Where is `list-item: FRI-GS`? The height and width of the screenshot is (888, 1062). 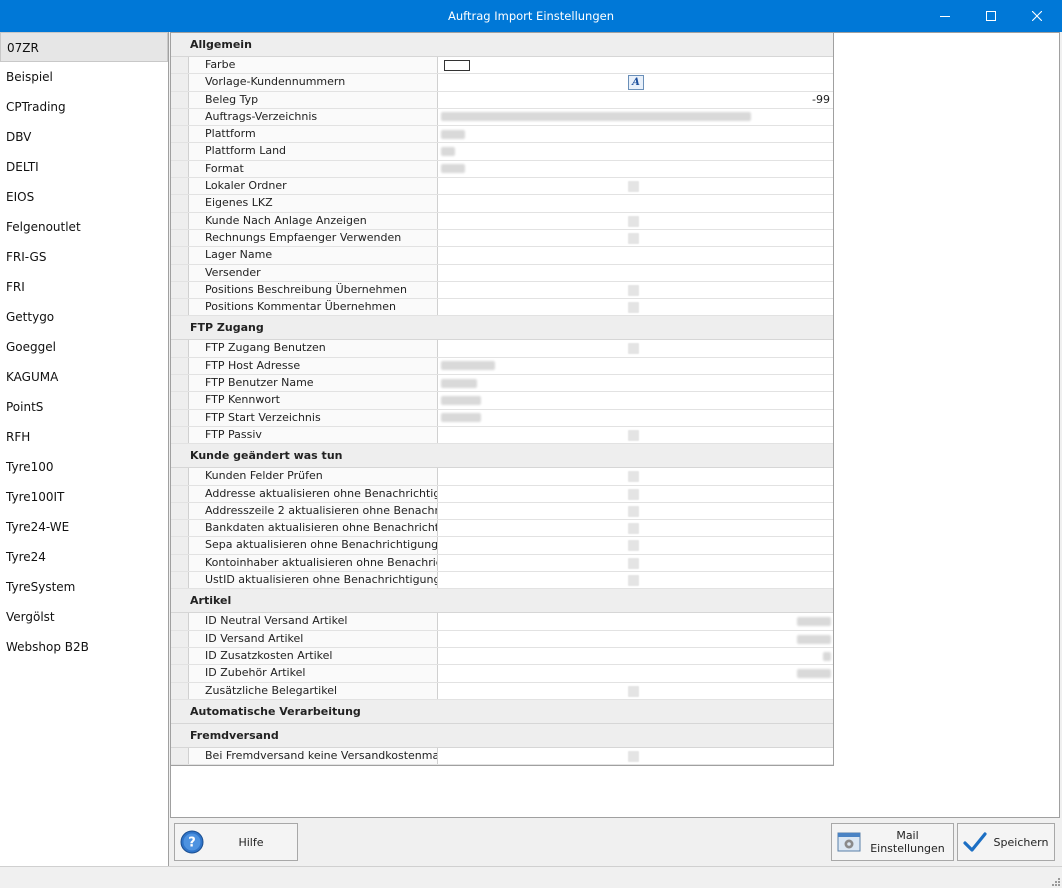
list-item: FRI-GS is located at coordinates (84, 257).